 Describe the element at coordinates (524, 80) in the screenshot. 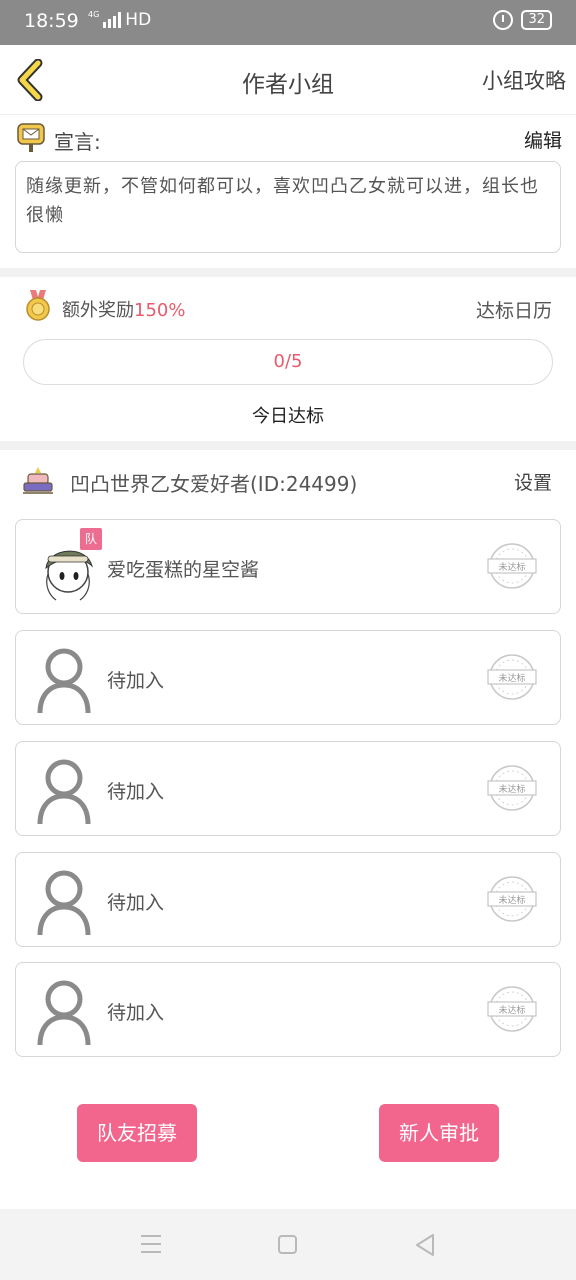

I see `group-guide-link: 小组攻略` at that location.